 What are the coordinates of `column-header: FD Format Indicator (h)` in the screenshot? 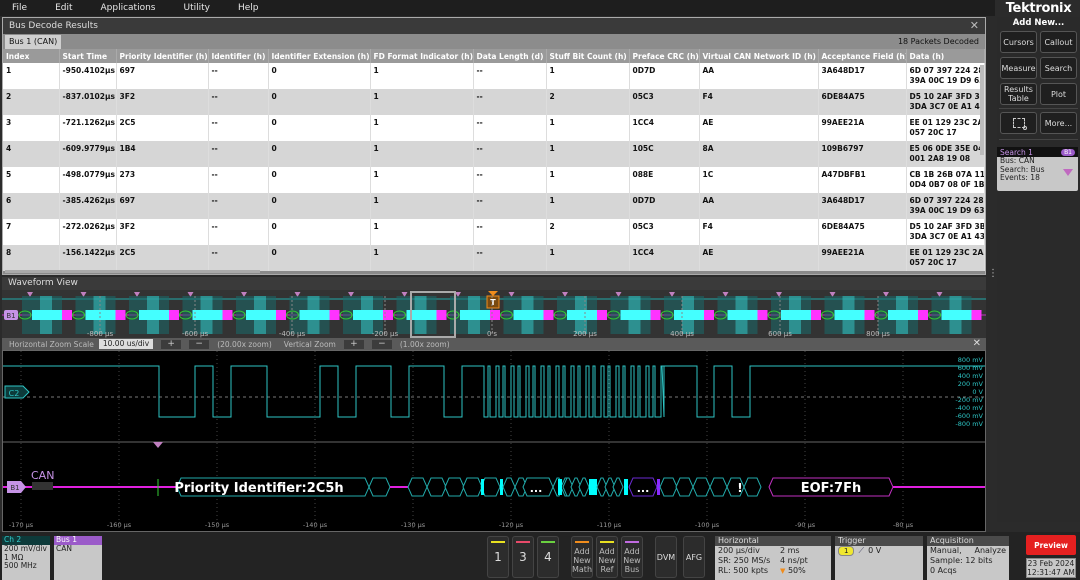 It's located at (422, 56).